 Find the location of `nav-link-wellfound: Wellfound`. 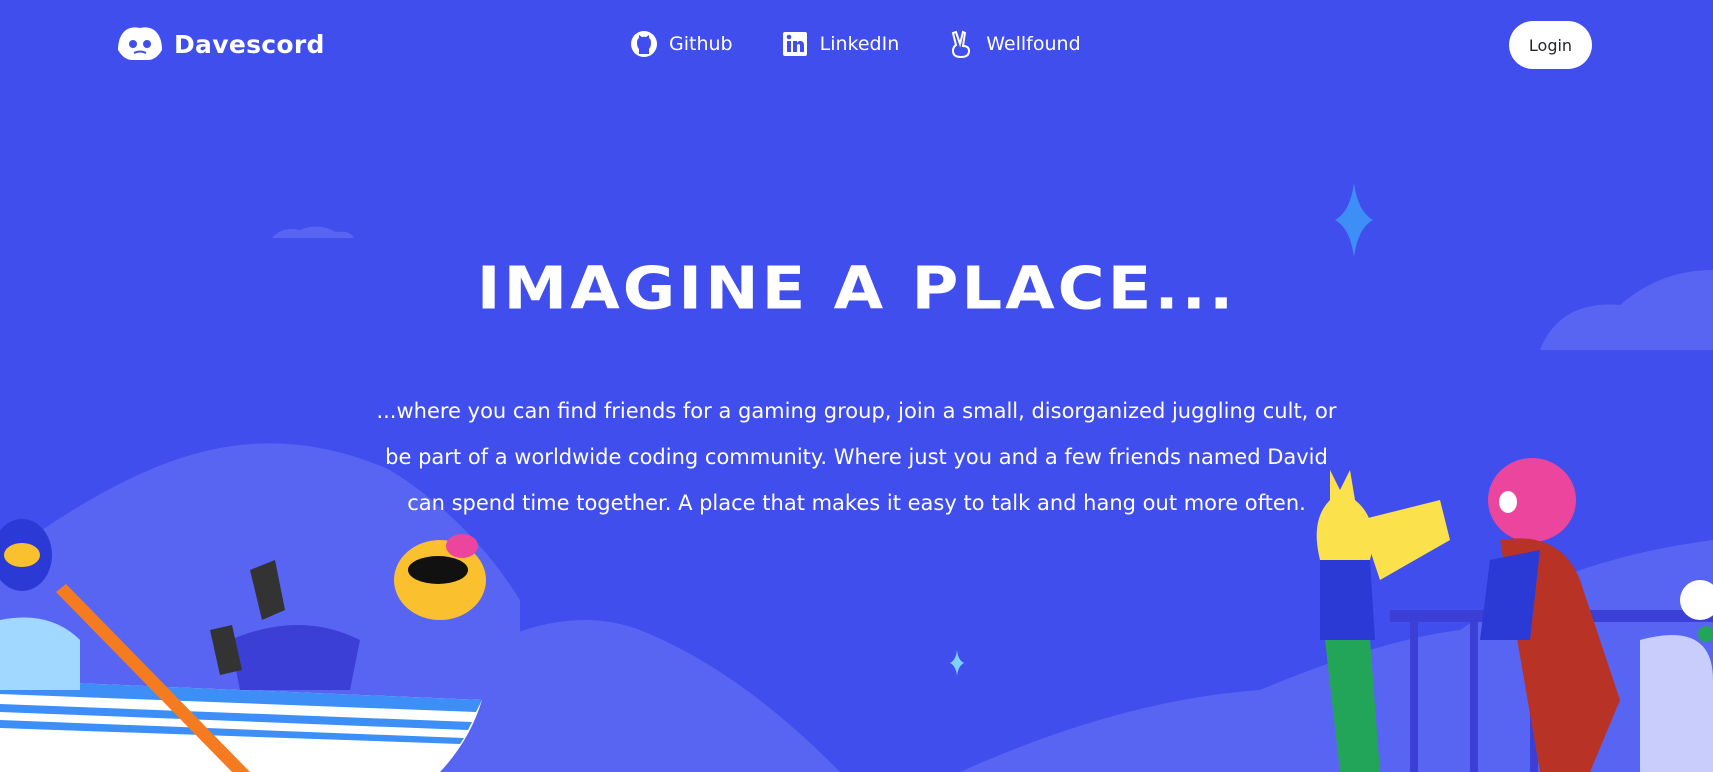

nav-link-wellfound: Wellfound is located at coordinates (1014, 44).